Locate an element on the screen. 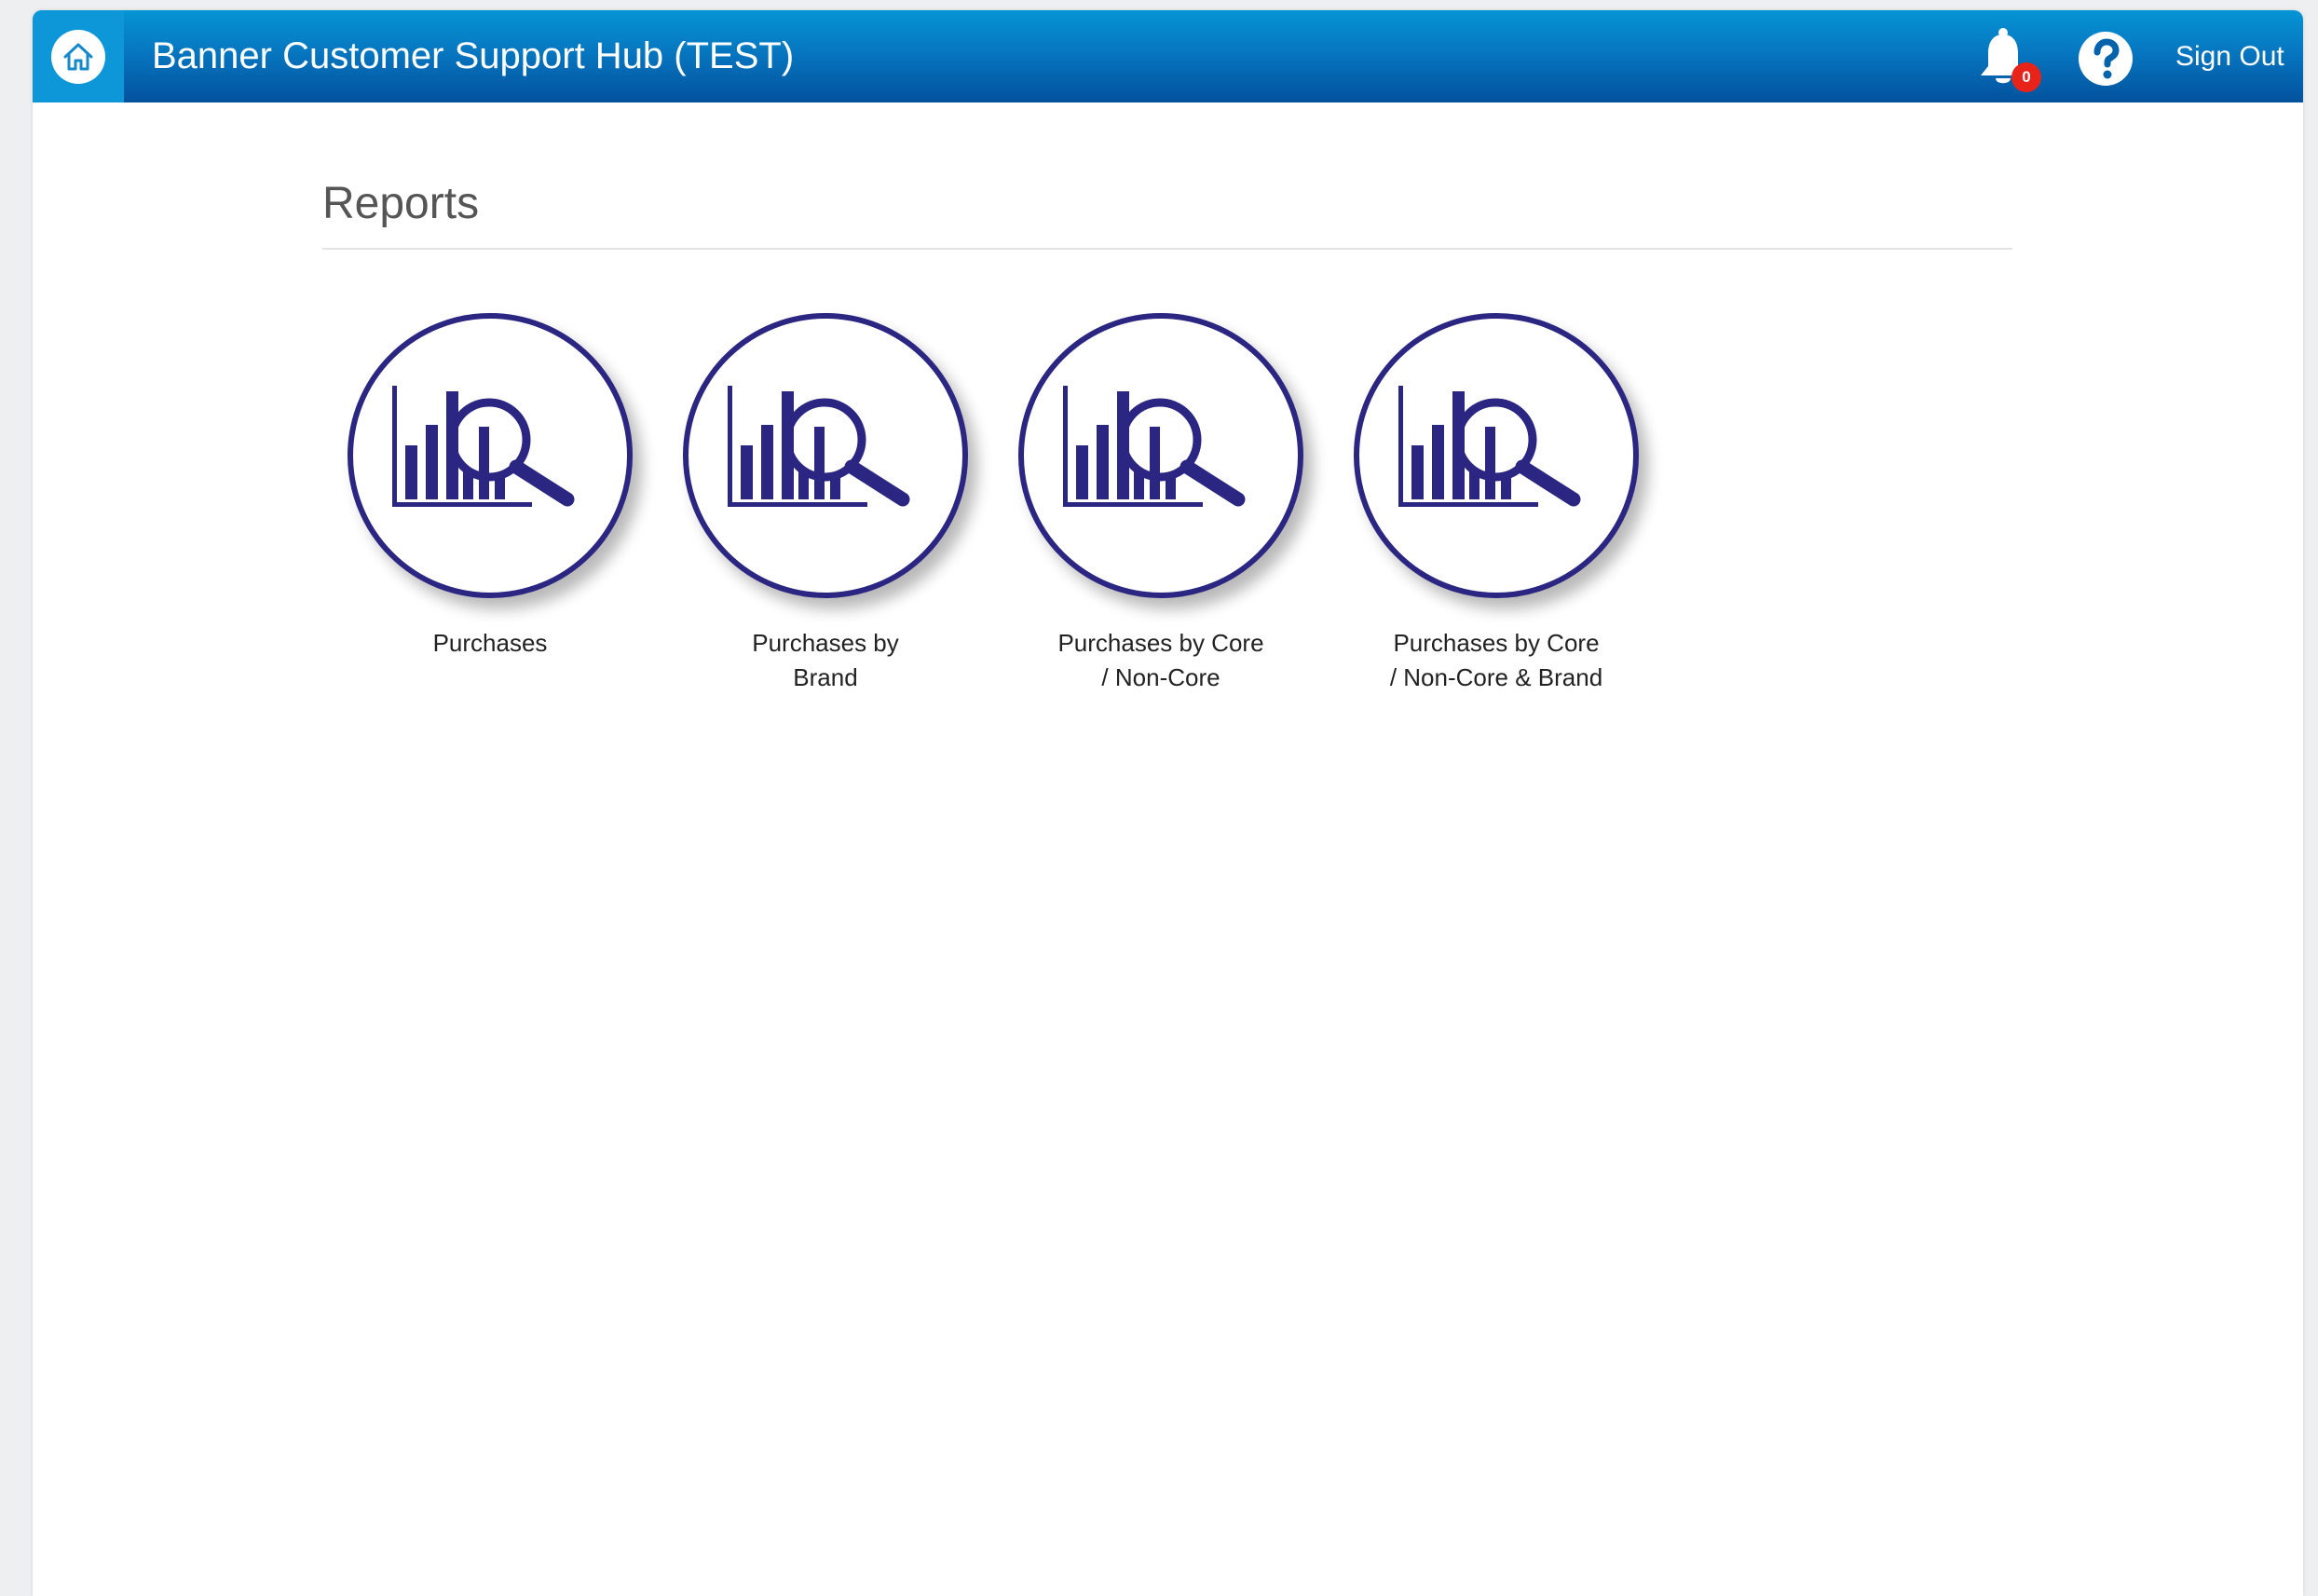 The image size is (2318, 1596). page-title: Reports is located at coordinates (401, 203).